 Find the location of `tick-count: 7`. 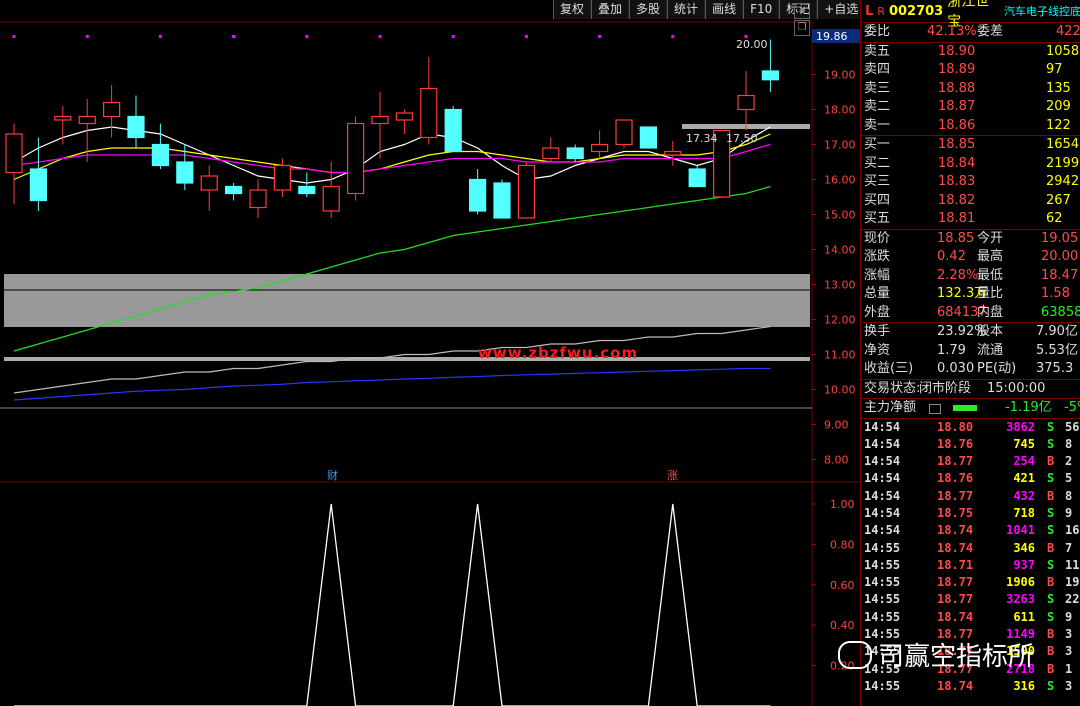

tick-count: 7 is located at coordinates (1069, 547).